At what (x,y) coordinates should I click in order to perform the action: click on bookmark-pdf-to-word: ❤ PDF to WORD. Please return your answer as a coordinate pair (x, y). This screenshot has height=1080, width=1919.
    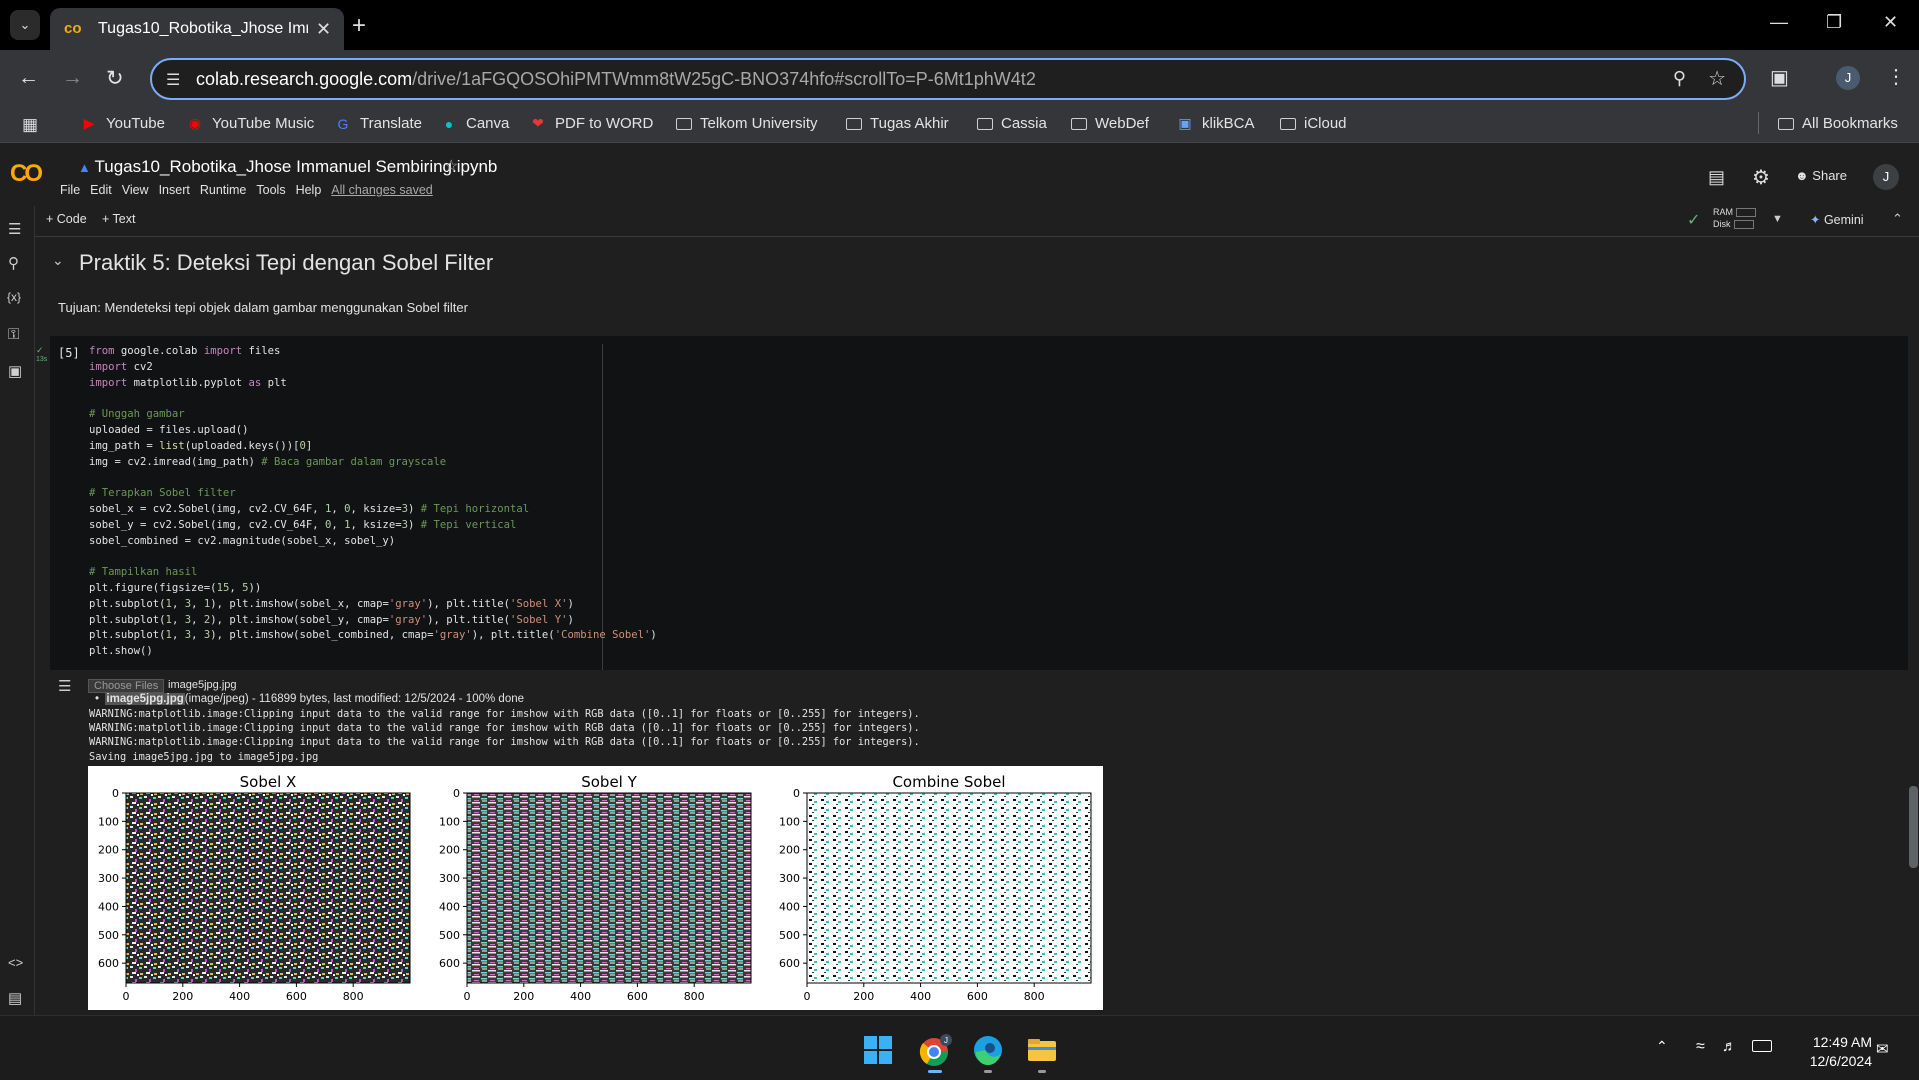
    Looking at the image, I should click on (591, 123).